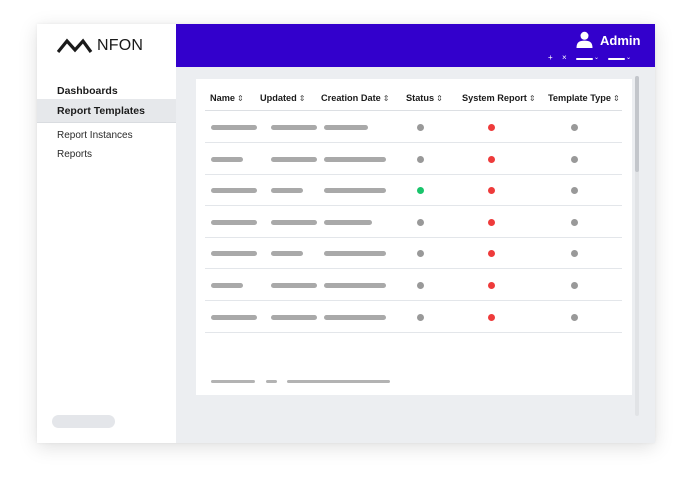 Image resolution: width=700 pixels, height=483 pixels. I want to click on pagination-control, so click(271, 381).